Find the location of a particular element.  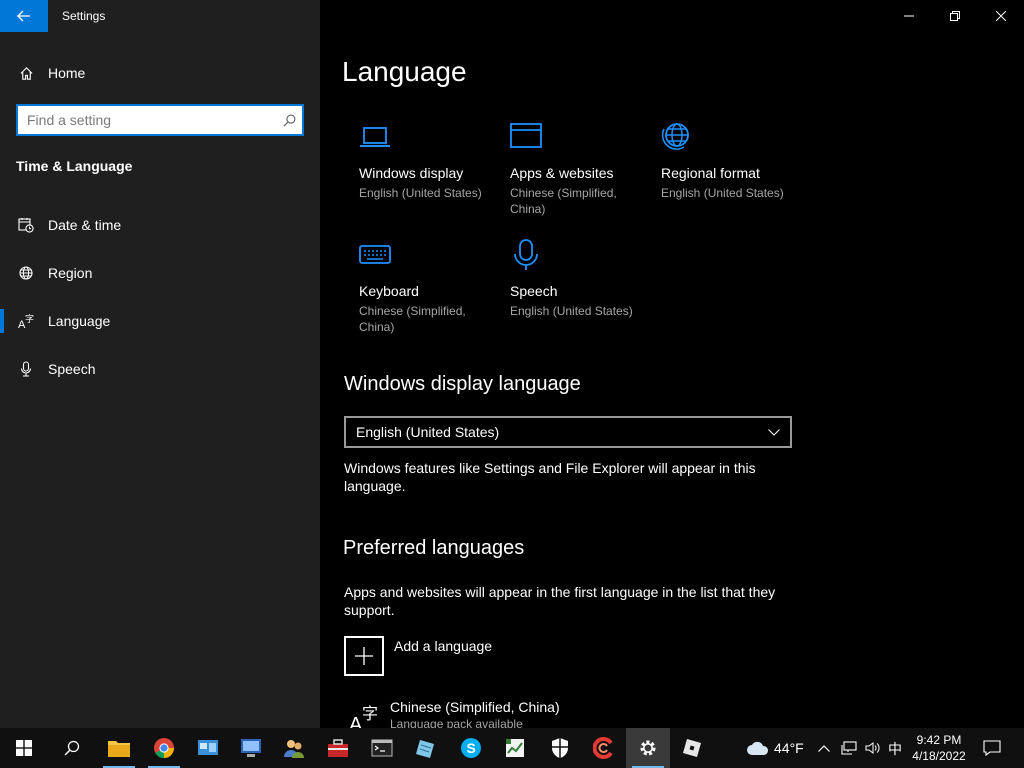

toolbox-icon is located at coordinates (338, 748).